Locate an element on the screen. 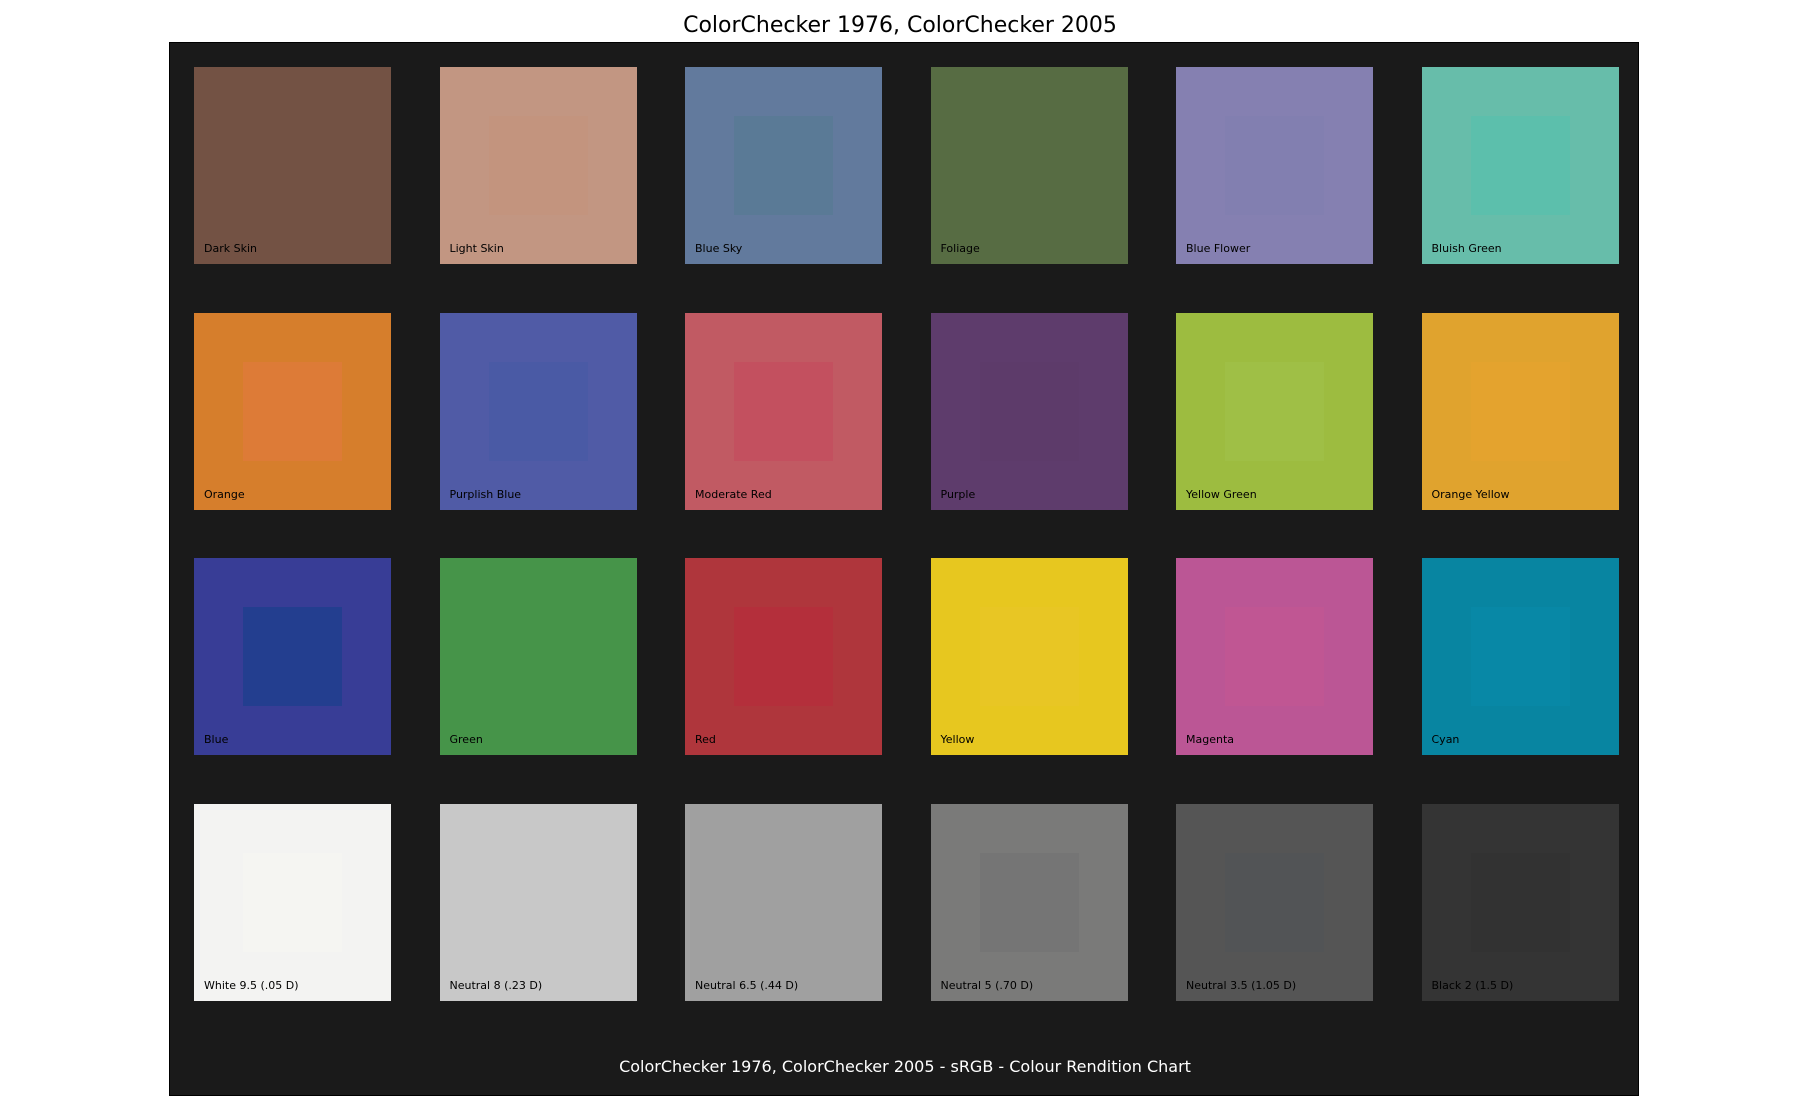 The image size is (1800, 1112). color-swatch: Neutral 5 (.70 D) is located at coordinates (1029, 902).